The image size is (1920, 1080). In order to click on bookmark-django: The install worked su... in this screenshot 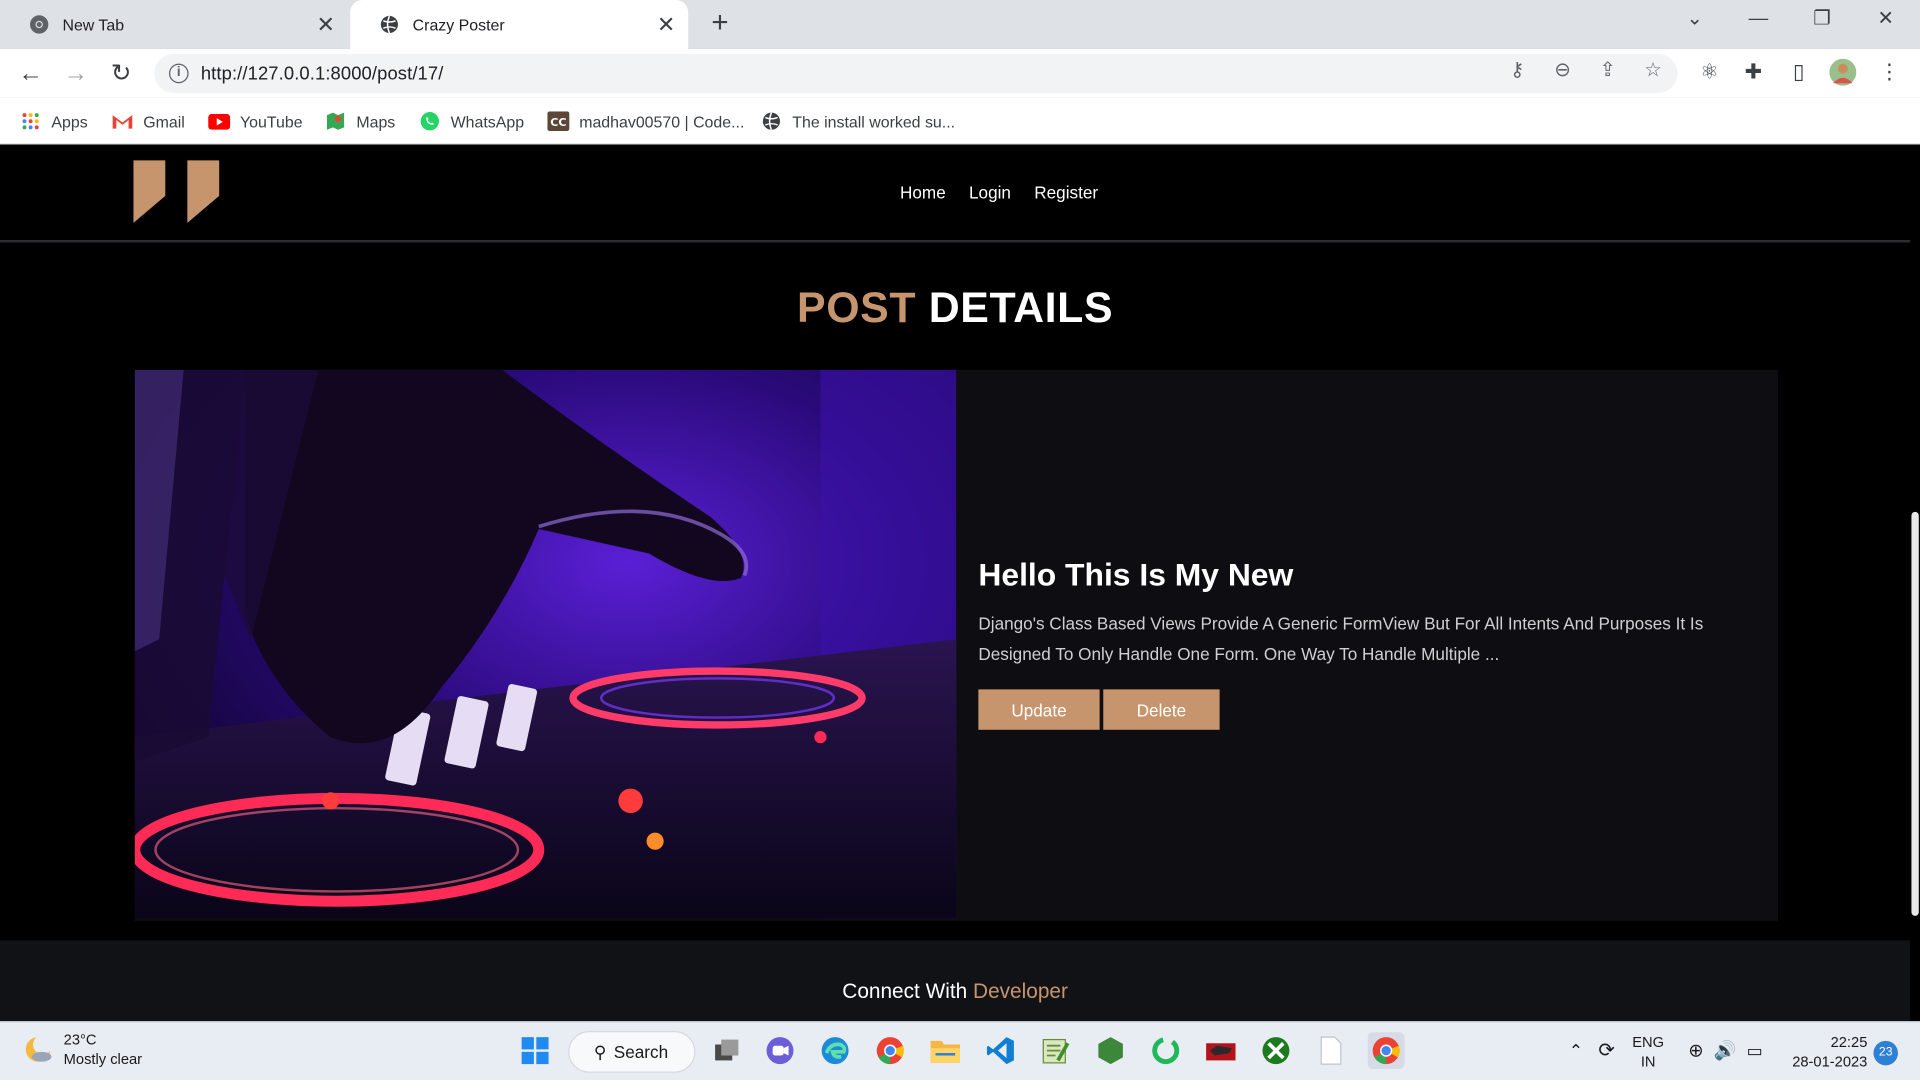, I will do `click(857, 121)`.